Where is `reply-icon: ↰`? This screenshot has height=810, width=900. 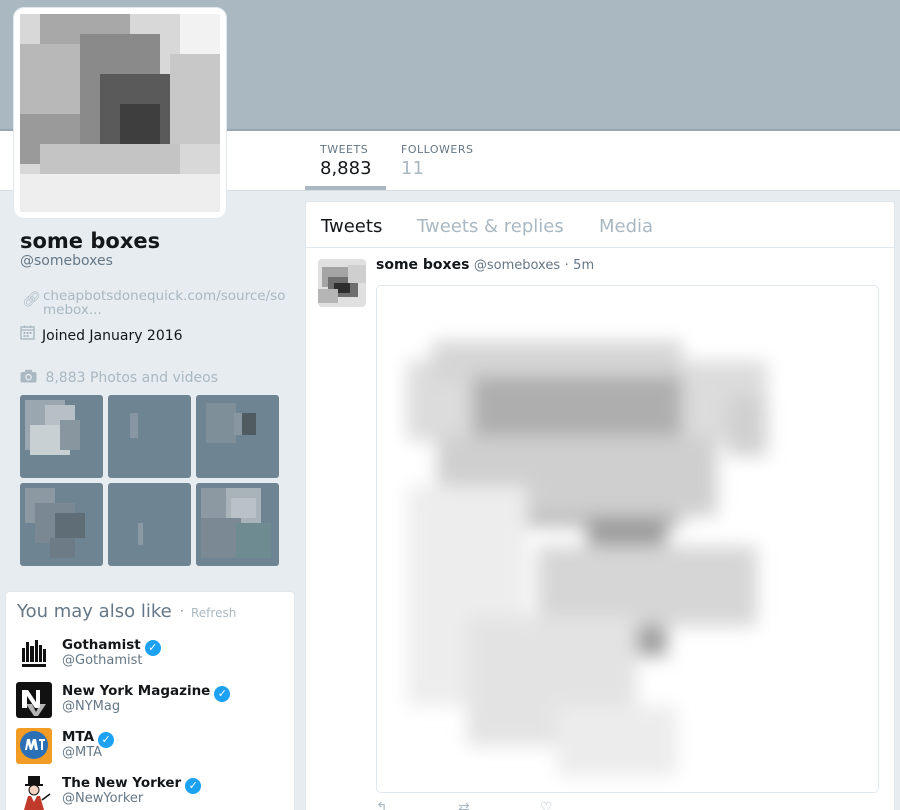 reply-icon: ↰ is located at coordinates (382, 805).